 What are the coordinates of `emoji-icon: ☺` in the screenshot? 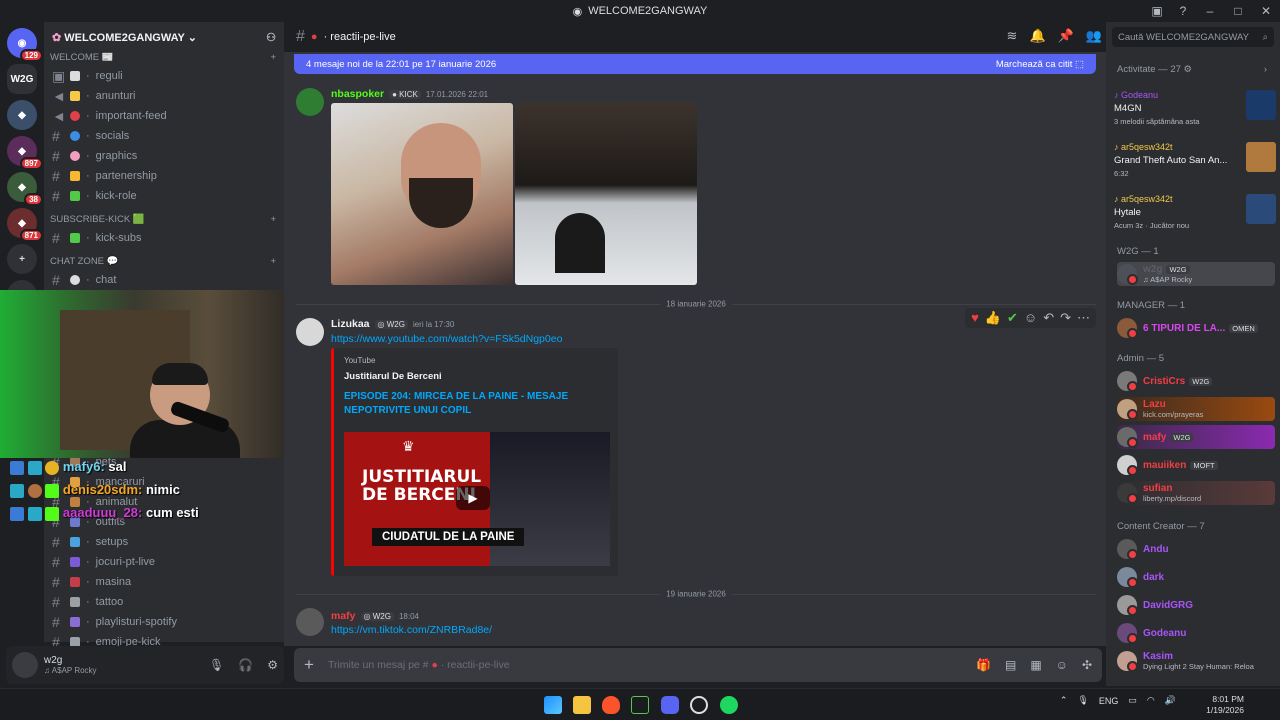 It's located at (1062, 665).